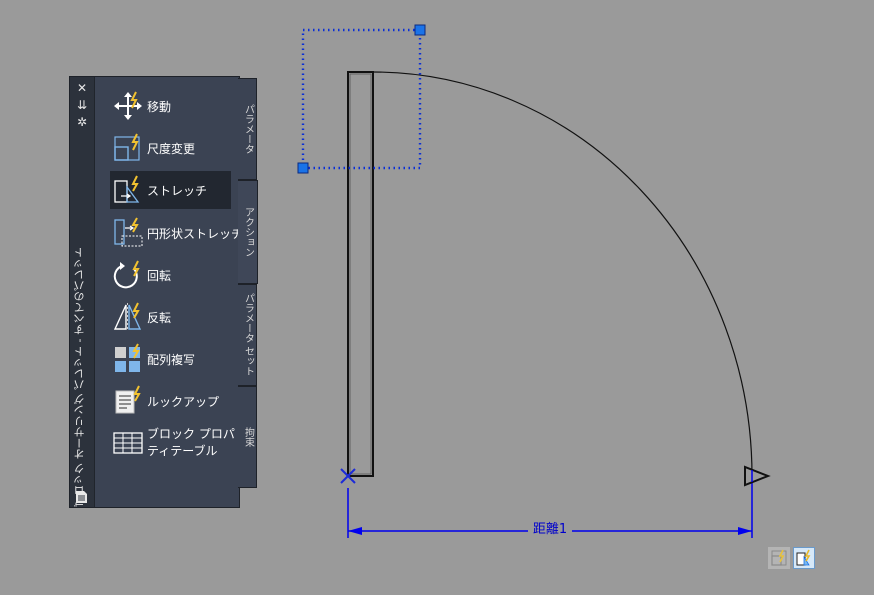  What do you see at coordinates (420, 30) in the screenshot?
I see `grip-top-right` at bounding box center [420, 30].